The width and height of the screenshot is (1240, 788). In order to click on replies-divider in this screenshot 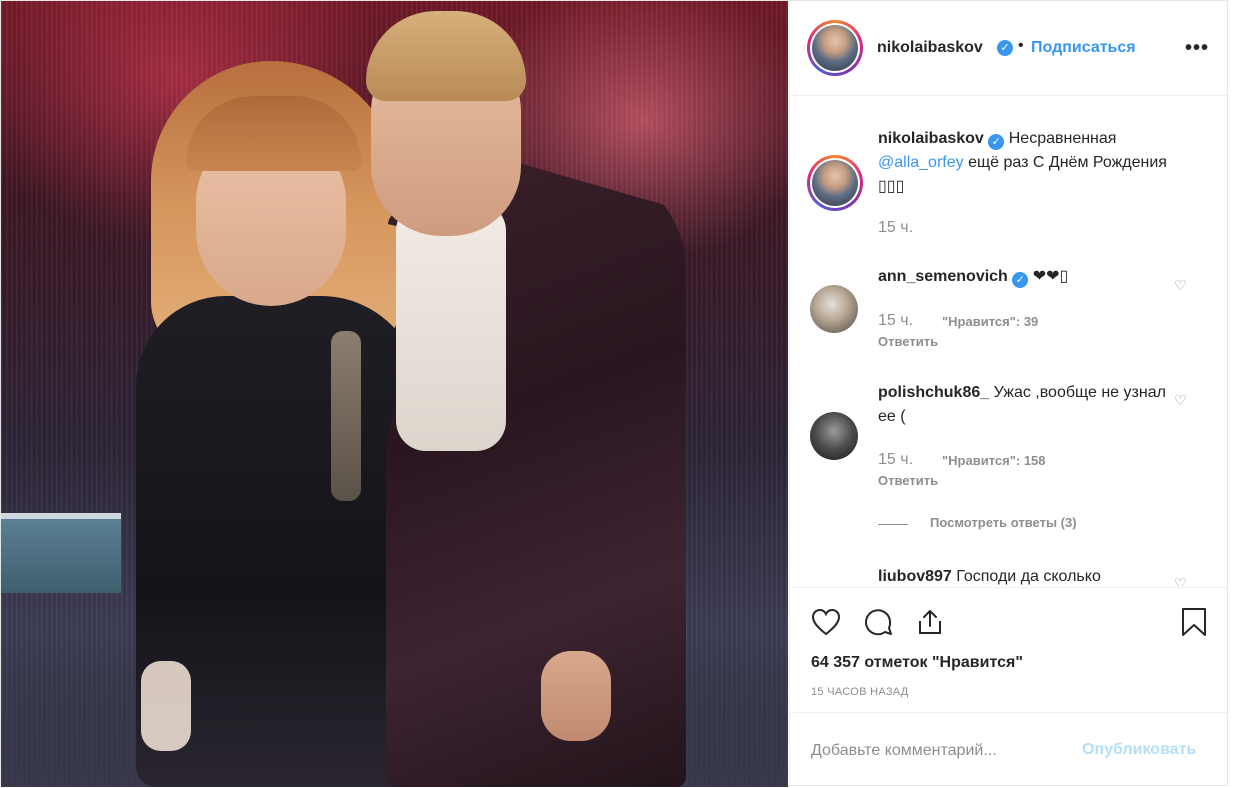, I will do `click(893, 524)`.